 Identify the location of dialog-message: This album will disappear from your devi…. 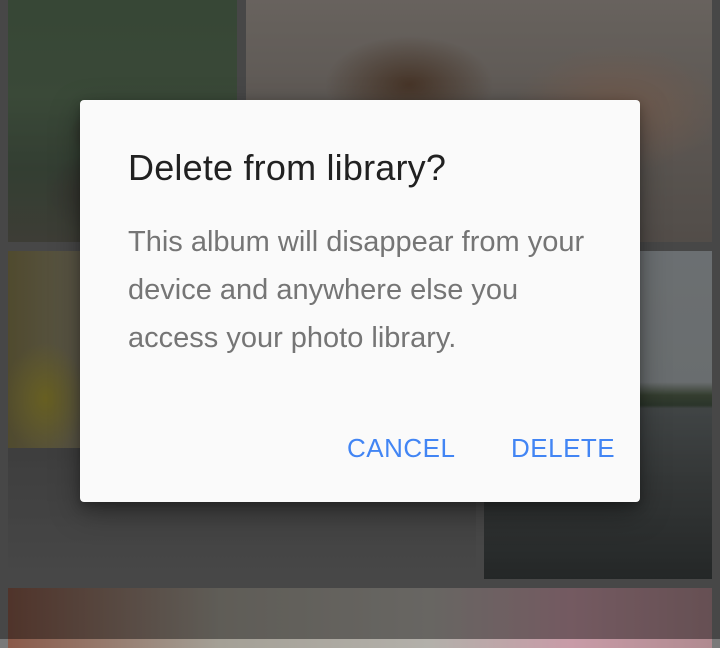
(356, 290).